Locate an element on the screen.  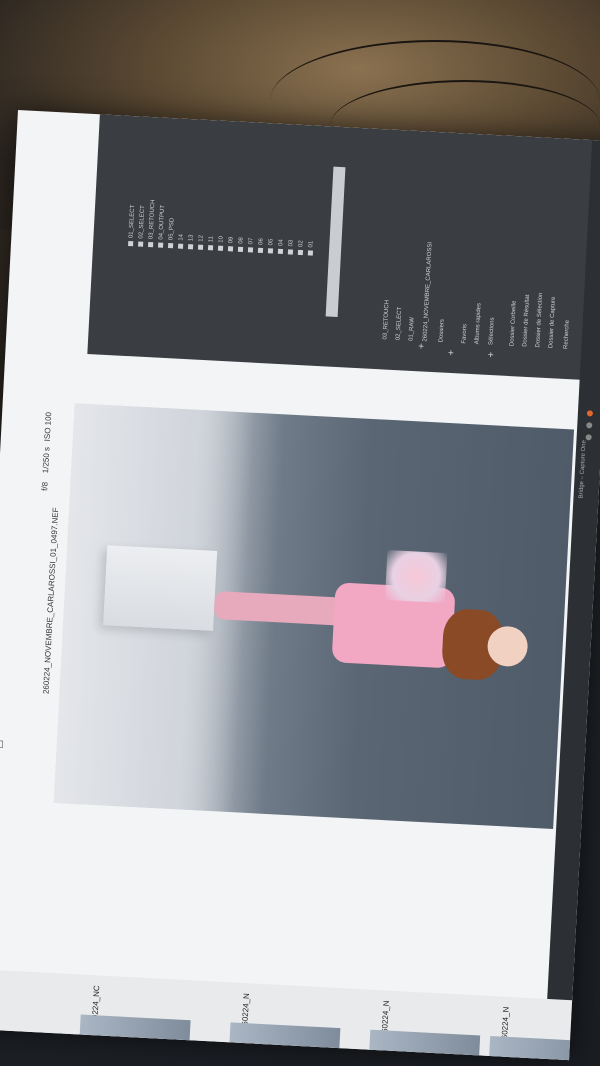
aperture-value: f/8 is located at coordinates (45, 486).